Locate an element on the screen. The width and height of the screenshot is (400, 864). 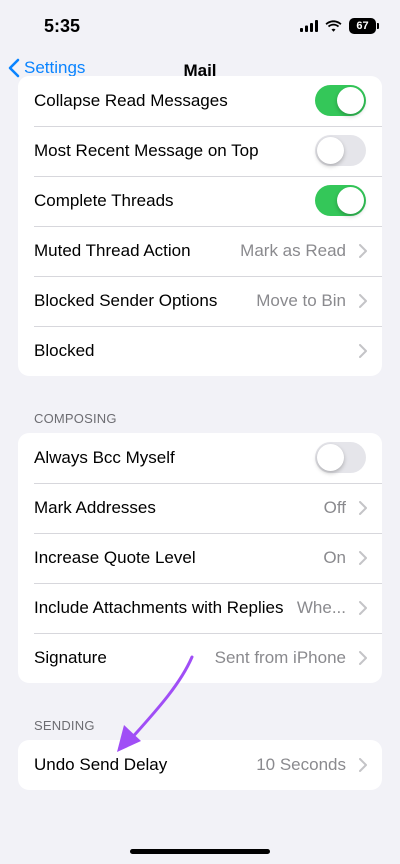
setting-row-always-bcc-myself: Always Bcc Myself is located at coordinates (200, 458).